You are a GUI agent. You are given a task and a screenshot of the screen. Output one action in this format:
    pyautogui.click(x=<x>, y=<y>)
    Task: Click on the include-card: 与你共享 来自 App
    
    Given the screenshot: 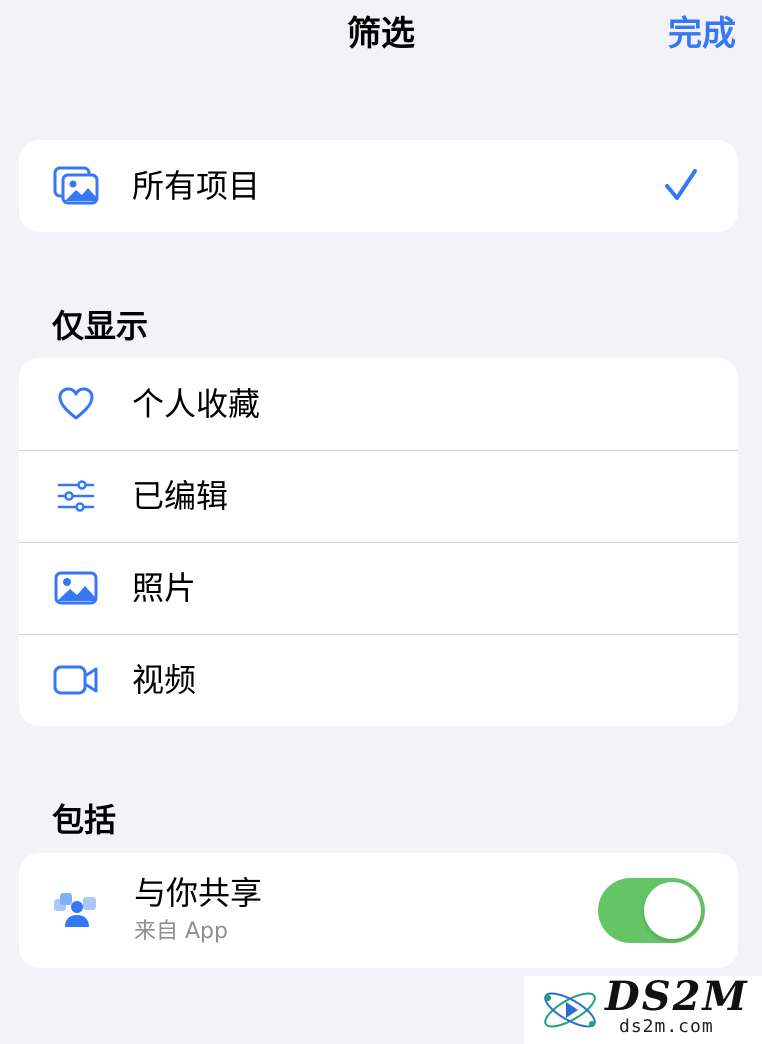 What is the action you would take?
    pyautogui.click(x=378, y=910)
    